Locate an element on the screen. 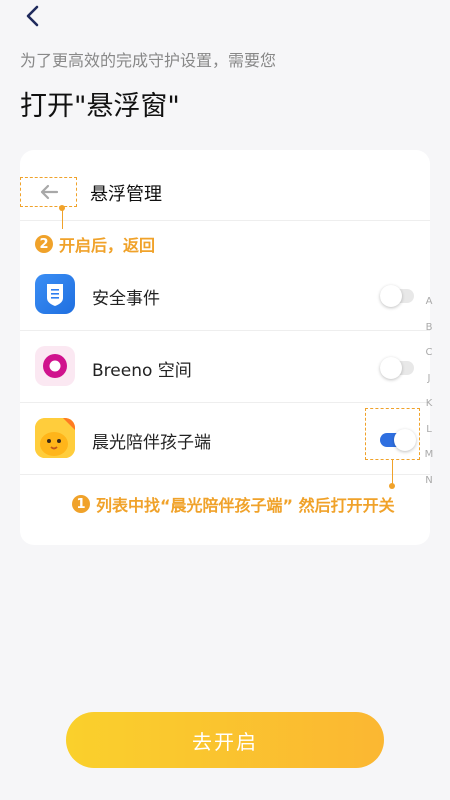 The image size is (450, 800). app-row-security-events: 安全事件 is located at coordinates (225, 294).